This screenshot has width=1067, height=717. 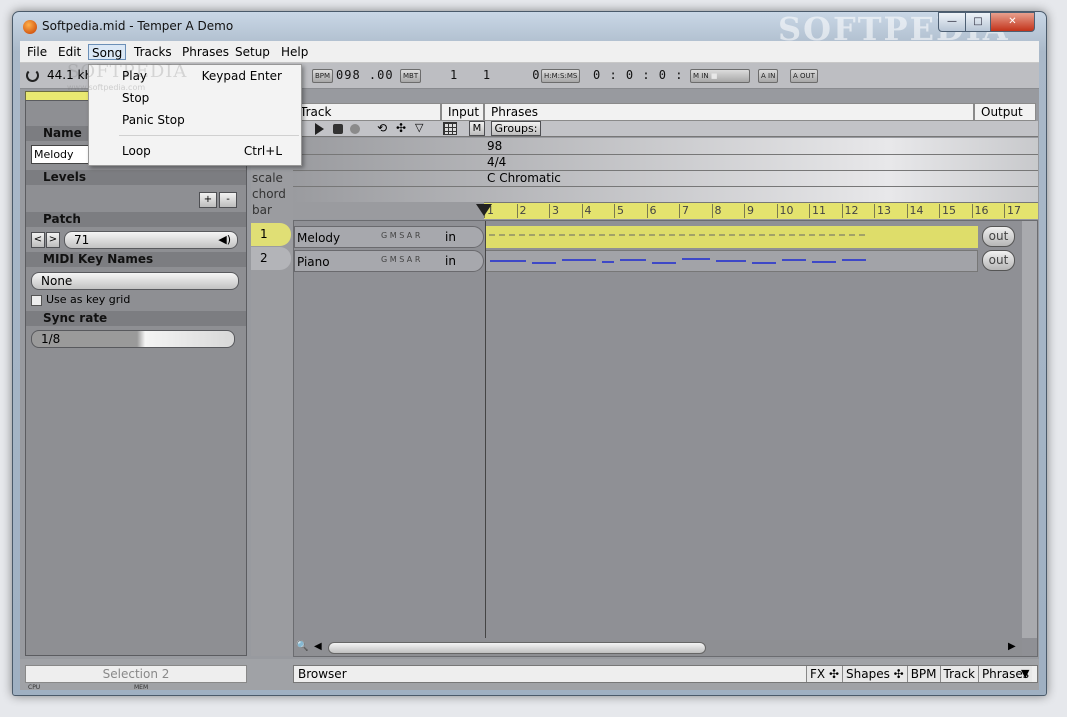 I want to click on levels-section: Levels, so click(x=136, y=177).